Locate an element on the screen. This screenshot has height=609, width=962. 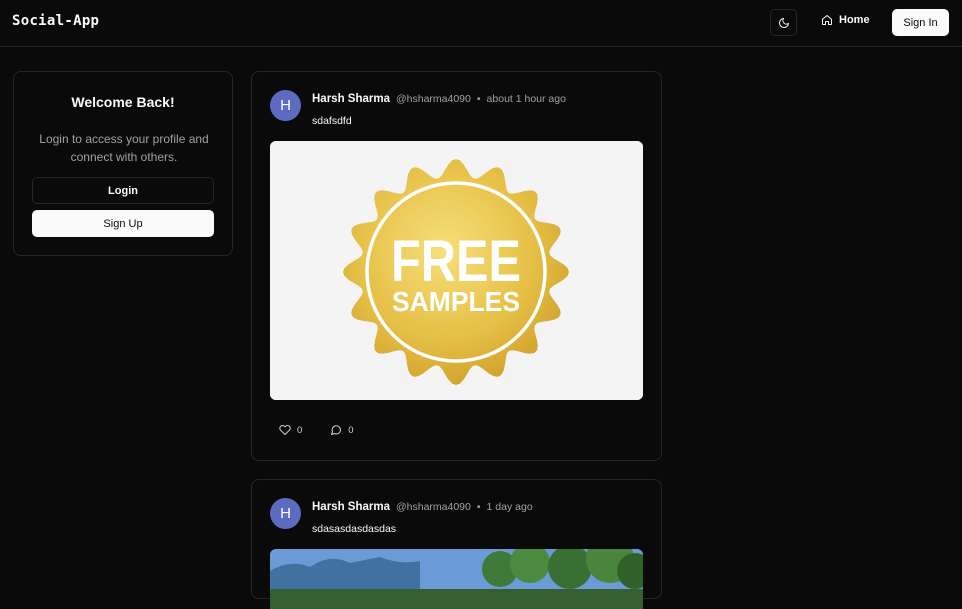
home-icon is located at coordinates (827, 20).